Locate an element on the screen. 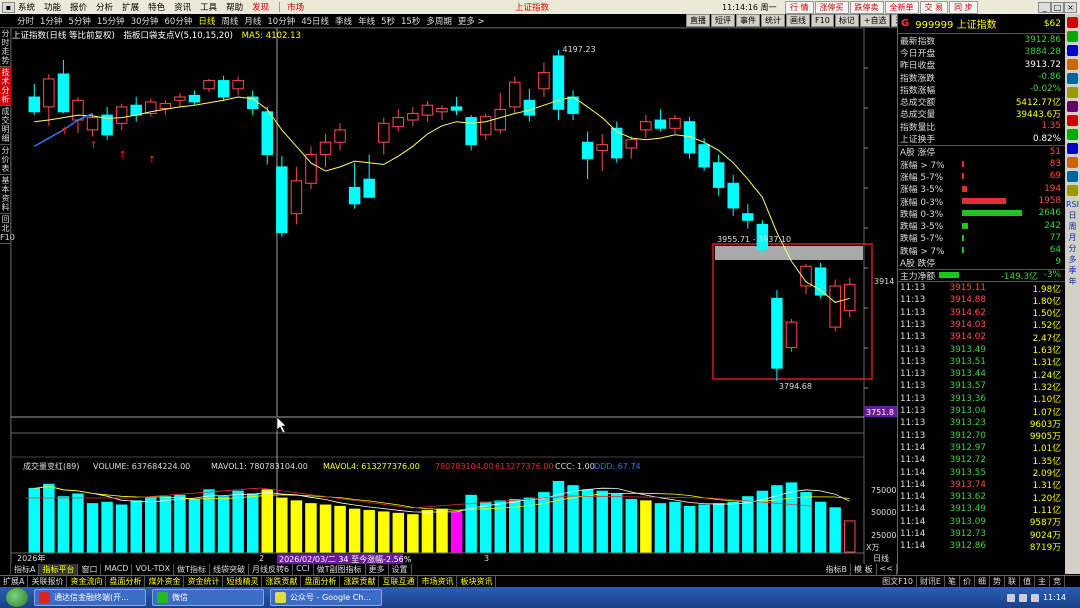 This screenshot has width=1080, height=608. quick-trade-button: 跌停卖 is located at coordinates (866, 7).